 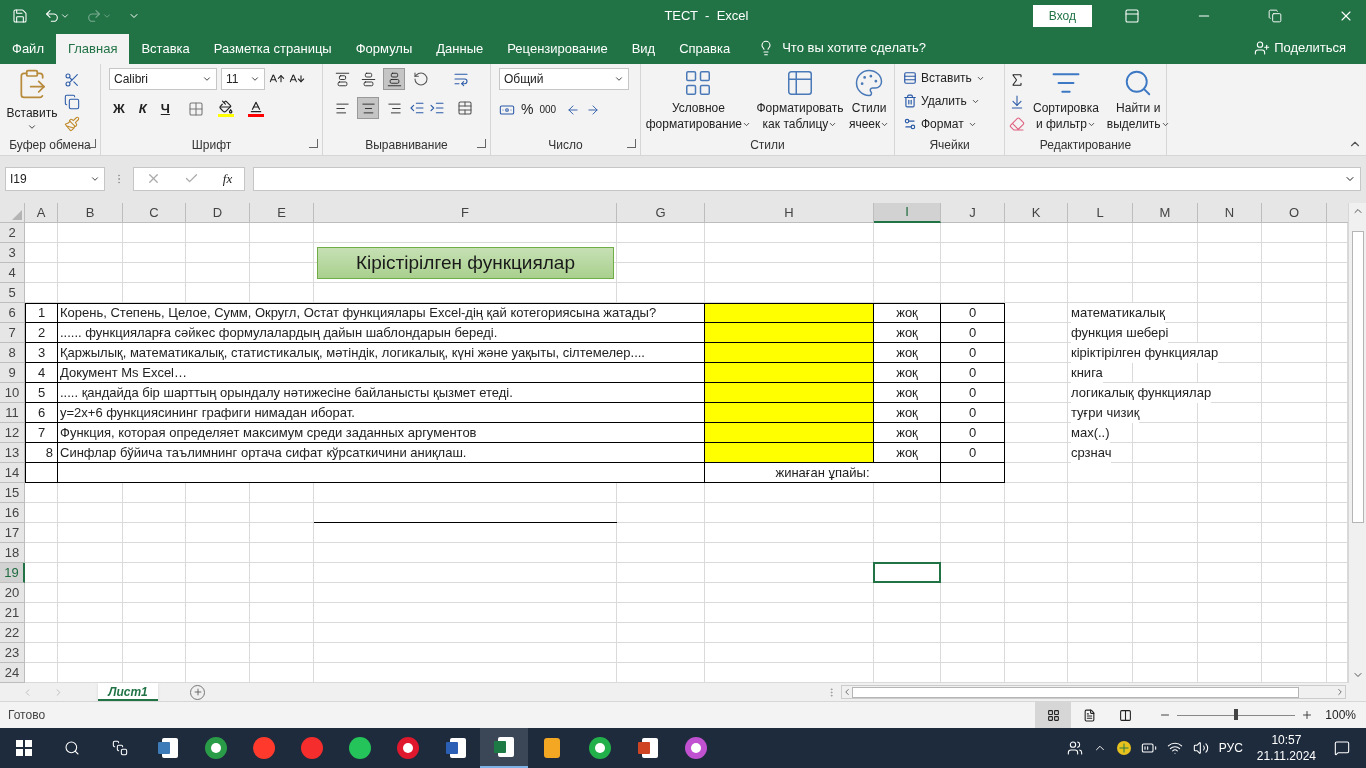 What do you see at coordinates (225, 109) in the screenshot?
I see `fill-color-button` at bounding box center [225, 109].